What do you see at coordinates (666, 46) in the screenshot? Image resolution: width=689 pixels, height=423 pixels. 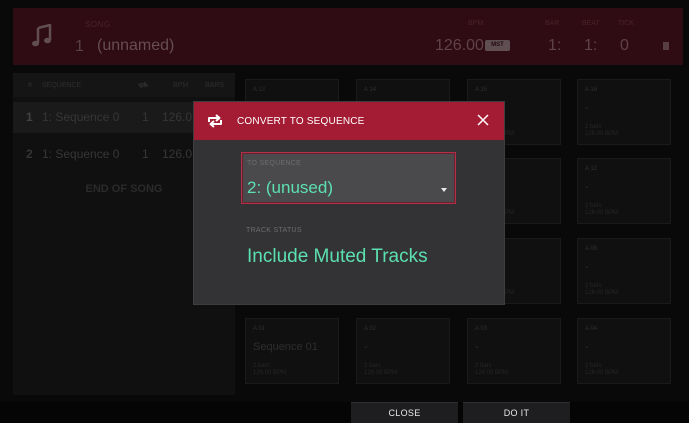 I see `stop-icon` at bounding box center [666, 46].